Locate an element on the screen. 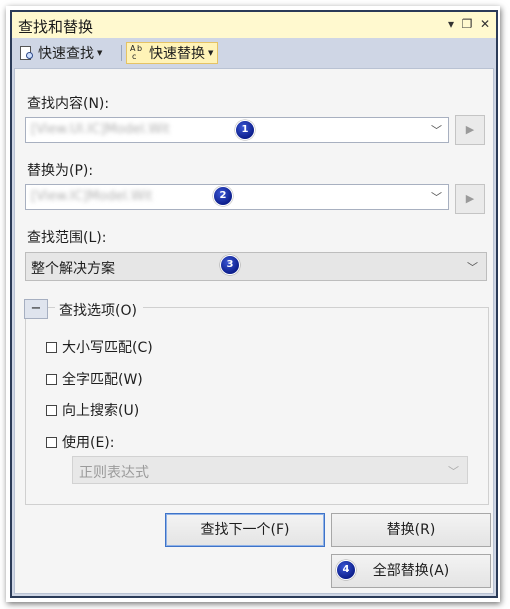 This screenshot has height=609, width=510. callout-badge-2: 2 is located at coordinates (223, 196).